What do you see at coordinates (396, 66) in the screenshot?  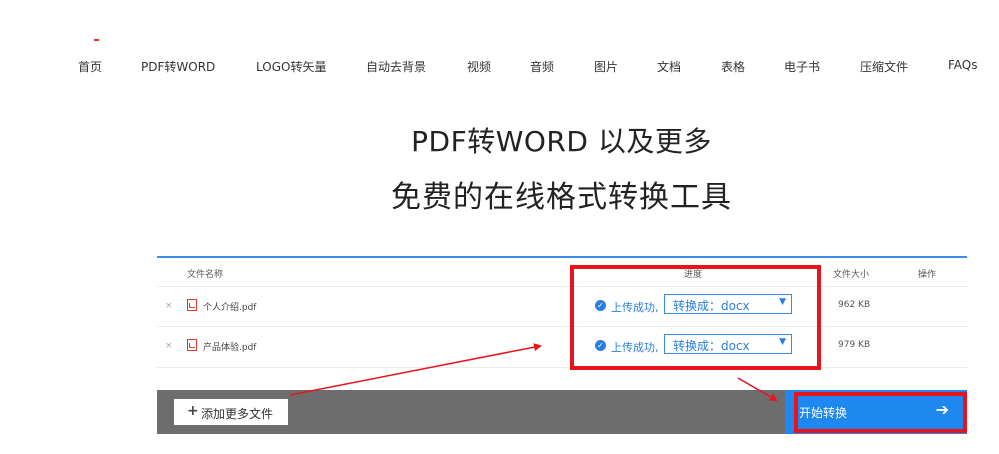 I see `nav-item-remove-background: 自动去背景` at bounding box center [396, 66].